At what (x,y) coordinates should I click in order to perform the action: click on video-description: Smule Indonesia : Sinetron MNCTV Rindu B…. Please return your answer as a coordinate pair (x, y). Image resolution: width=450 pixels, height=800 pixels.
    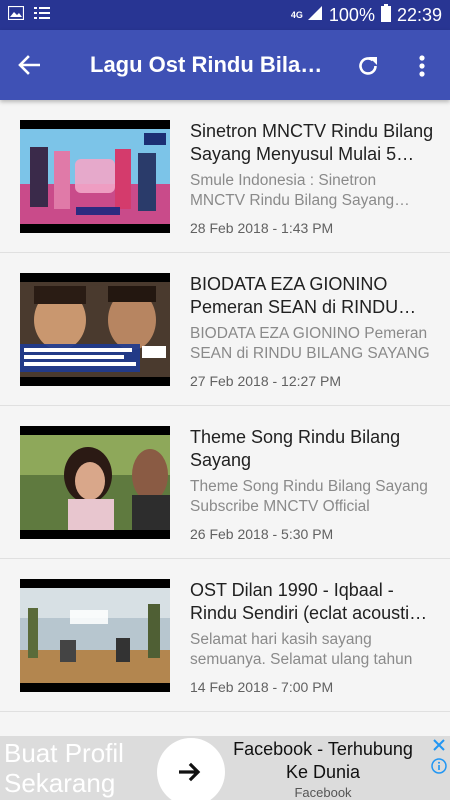
    Looking at the image, I should click on (292, 190).